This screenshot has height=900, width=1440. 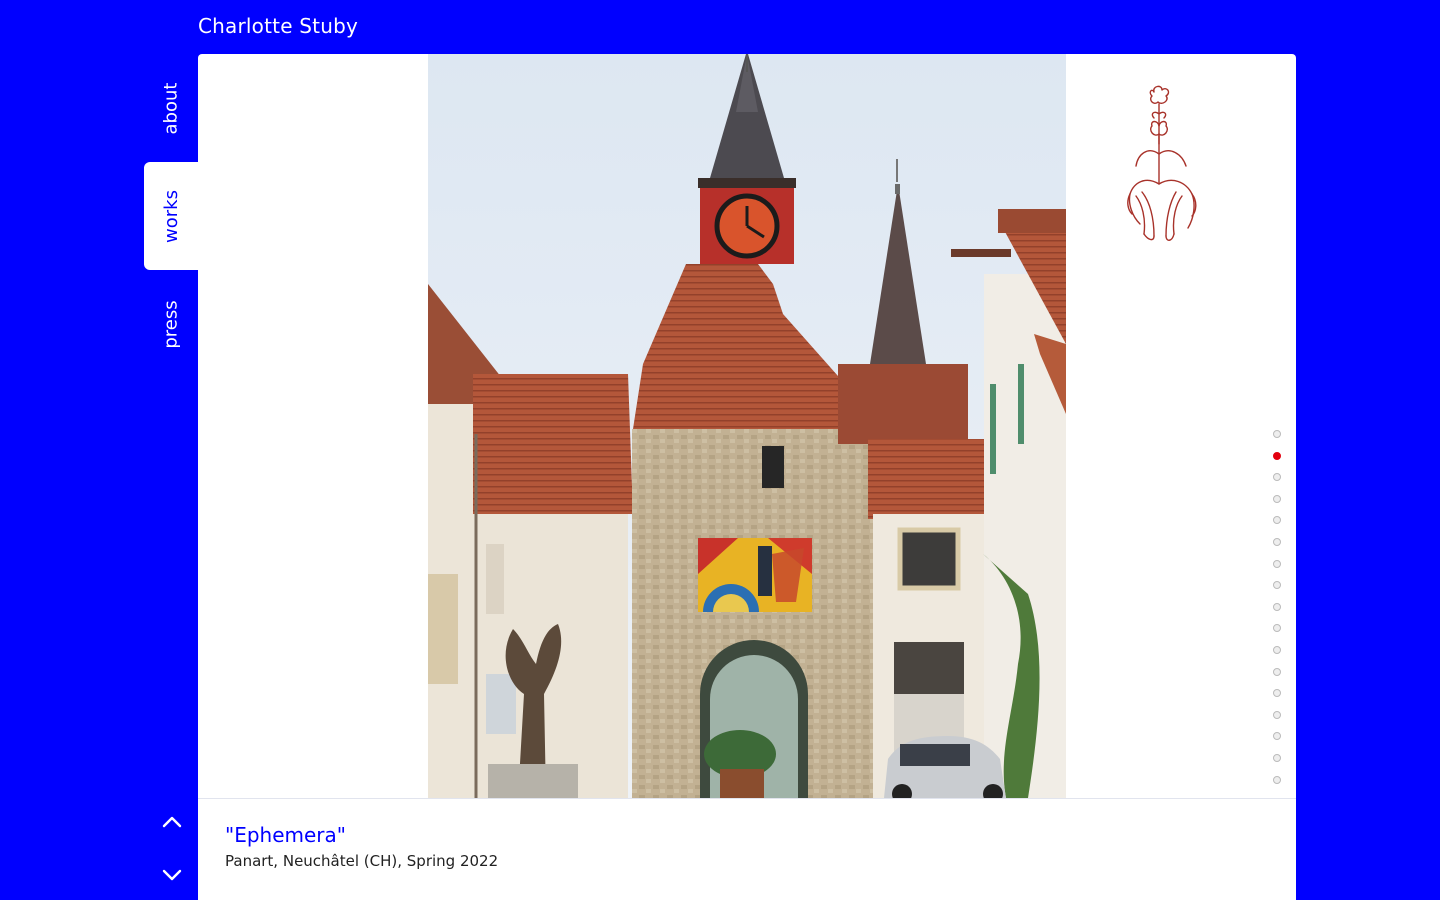 I want to click on chevron-up-icon, so click(x=172, y=822).